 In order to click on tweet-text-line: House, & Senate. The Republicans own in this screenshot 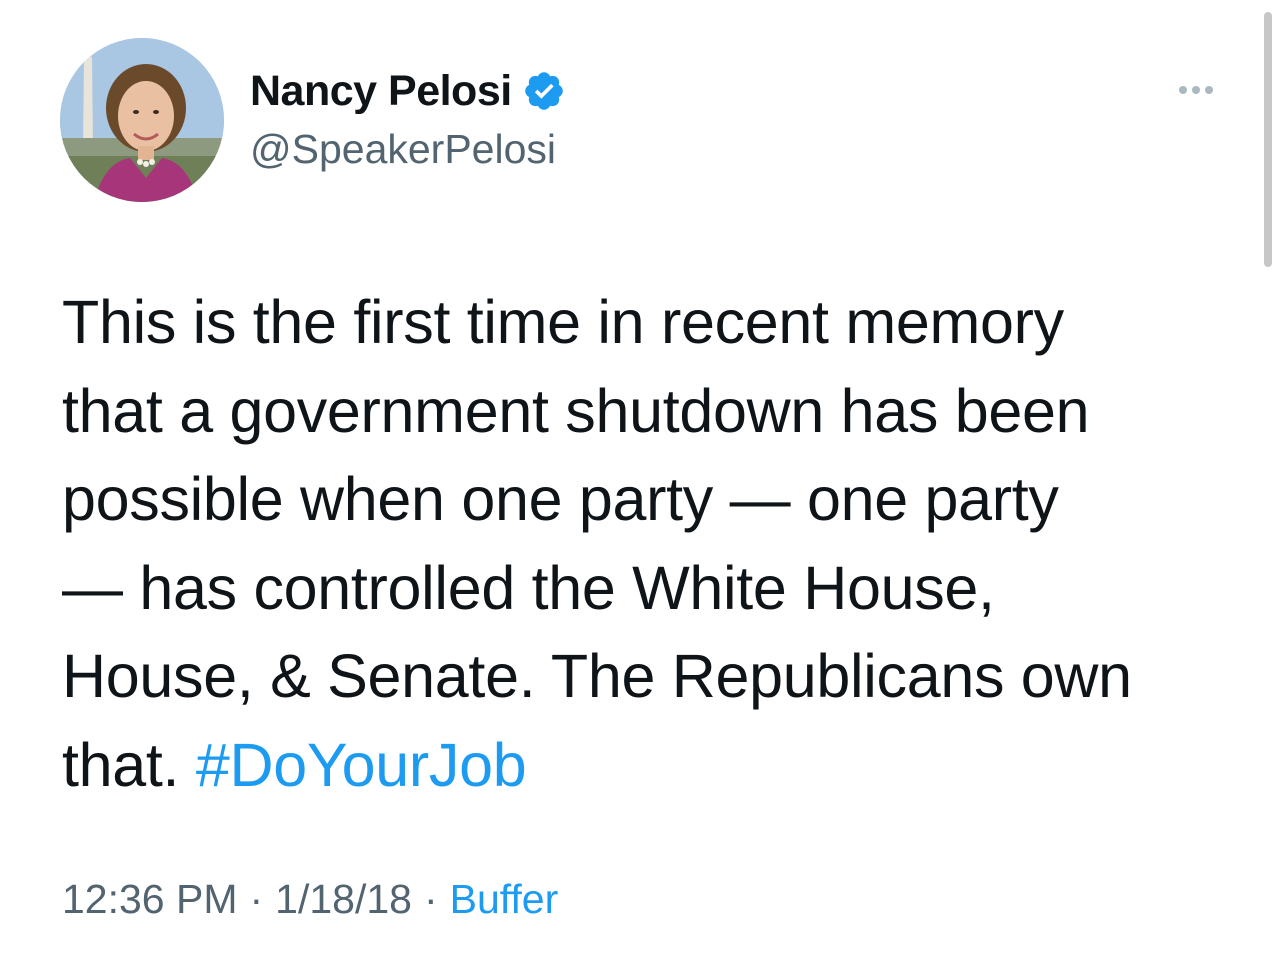, I will do `click(597, 676)`.